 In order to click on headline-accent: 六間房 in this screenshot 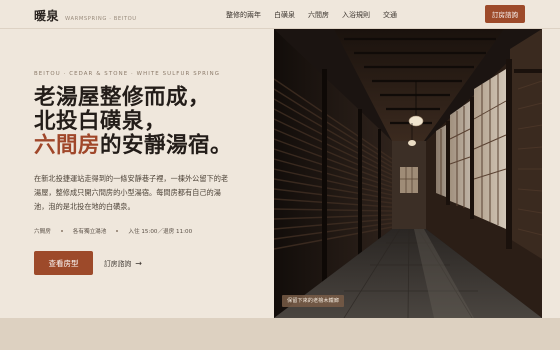, I will do `click(67, 145)`.